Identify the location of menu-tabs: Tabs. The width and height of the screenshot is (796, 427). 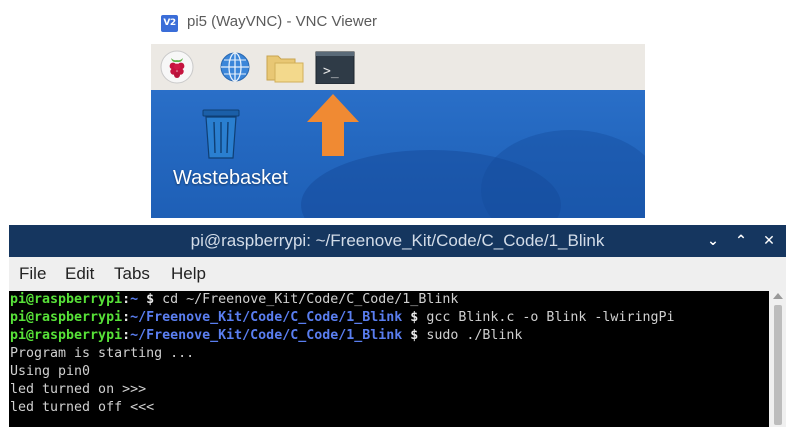
(132, 274).